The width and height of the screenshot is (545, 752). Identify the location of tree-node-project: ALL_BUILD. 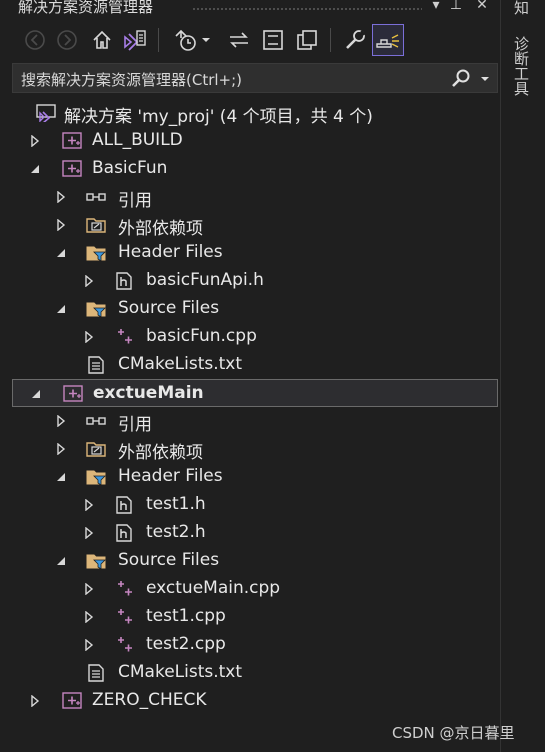
(255, 141).